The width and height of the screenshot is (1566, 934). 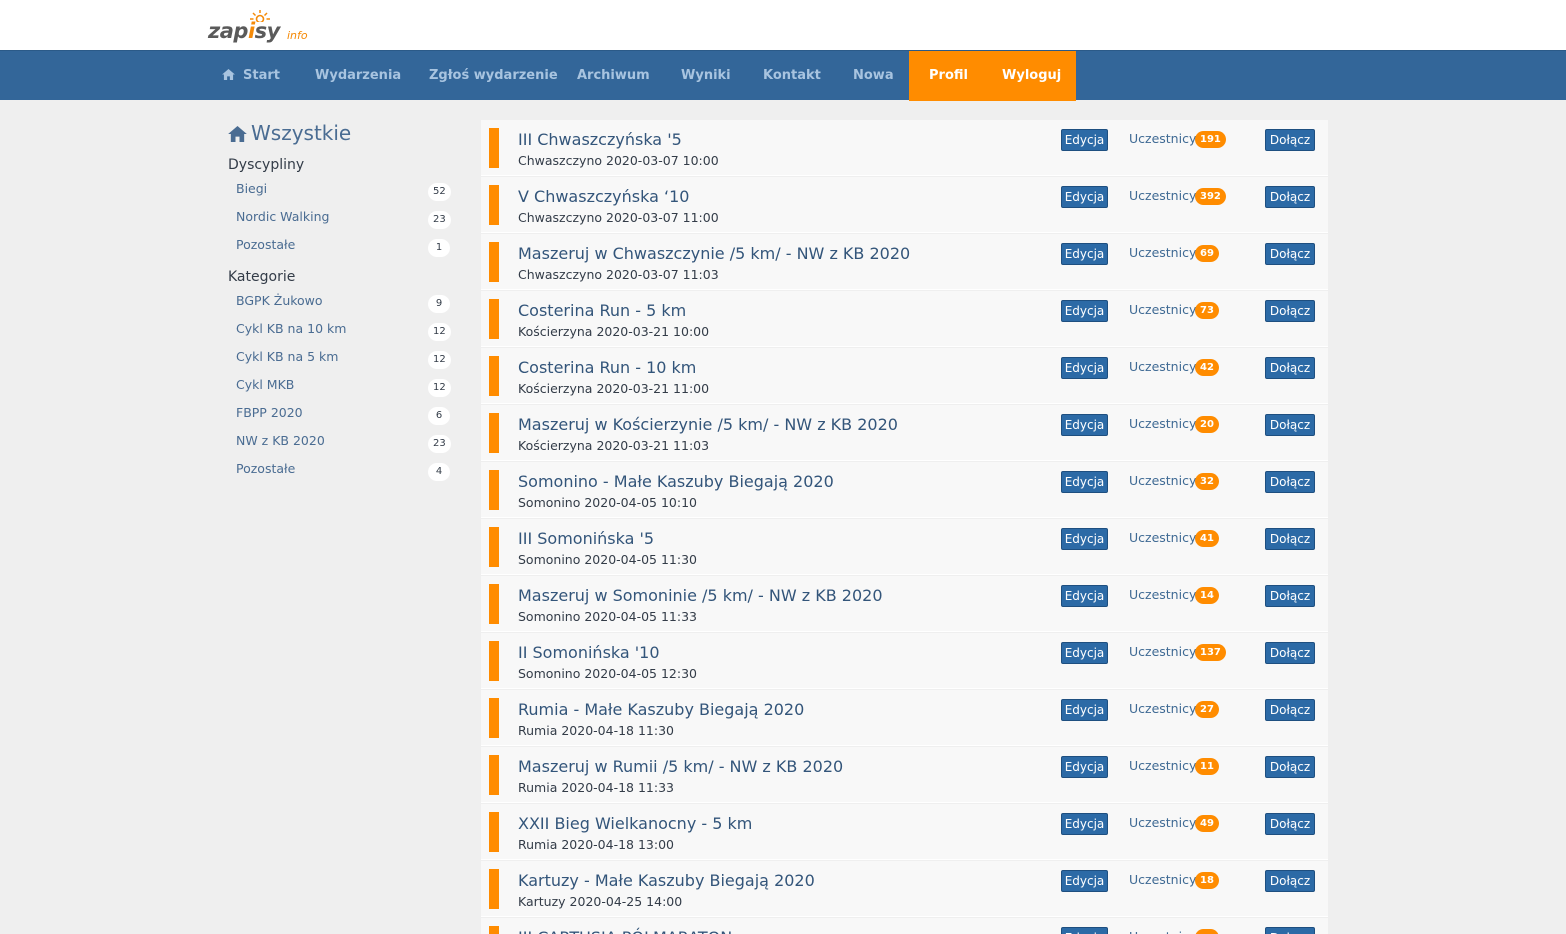 What do you see at coordinates (596, 787) in the screenshot?
I see `event-place-date: Rumia 2020-04-18 11:33` at bounding box center [596, 787].